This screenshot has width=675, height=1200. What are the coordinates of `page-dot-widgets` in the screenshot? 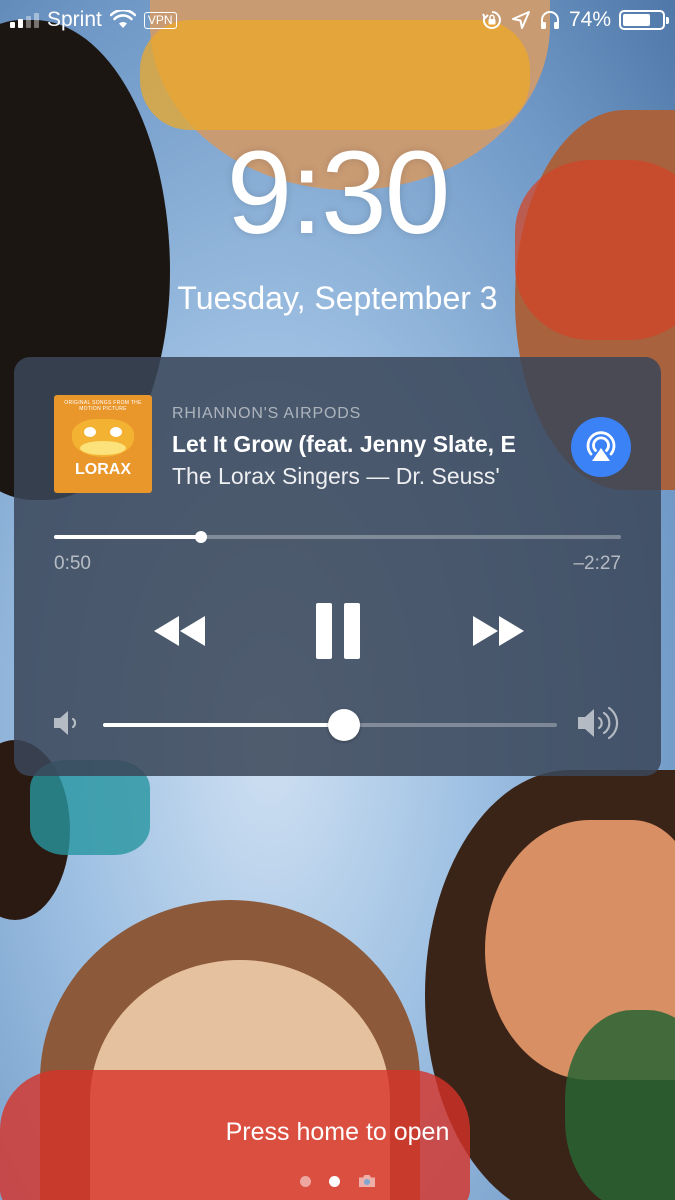 It's located at (305, 1181).